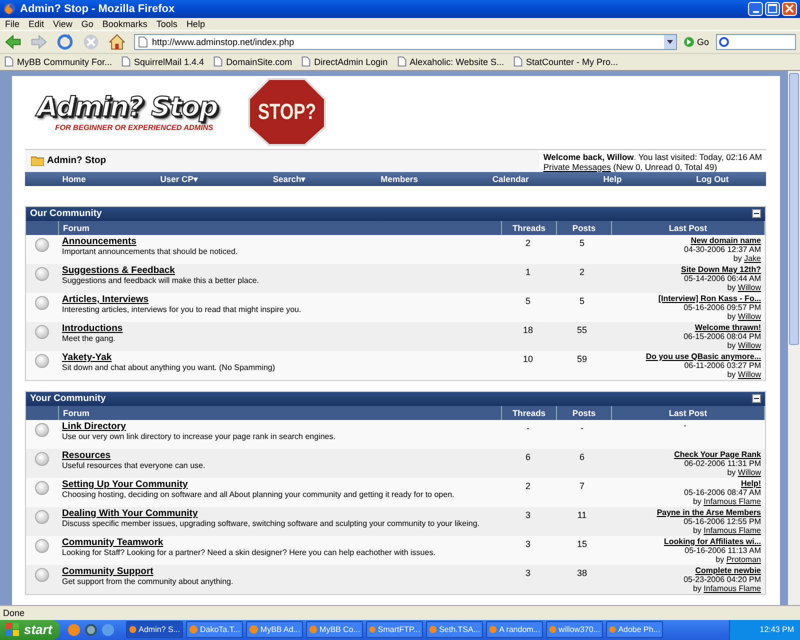 Image resolution: width=800 pixels, height=640 pixels. Describe the element at coordinates (108, 571) in the screenshot. I see `forum-link: Community Support` at that location.